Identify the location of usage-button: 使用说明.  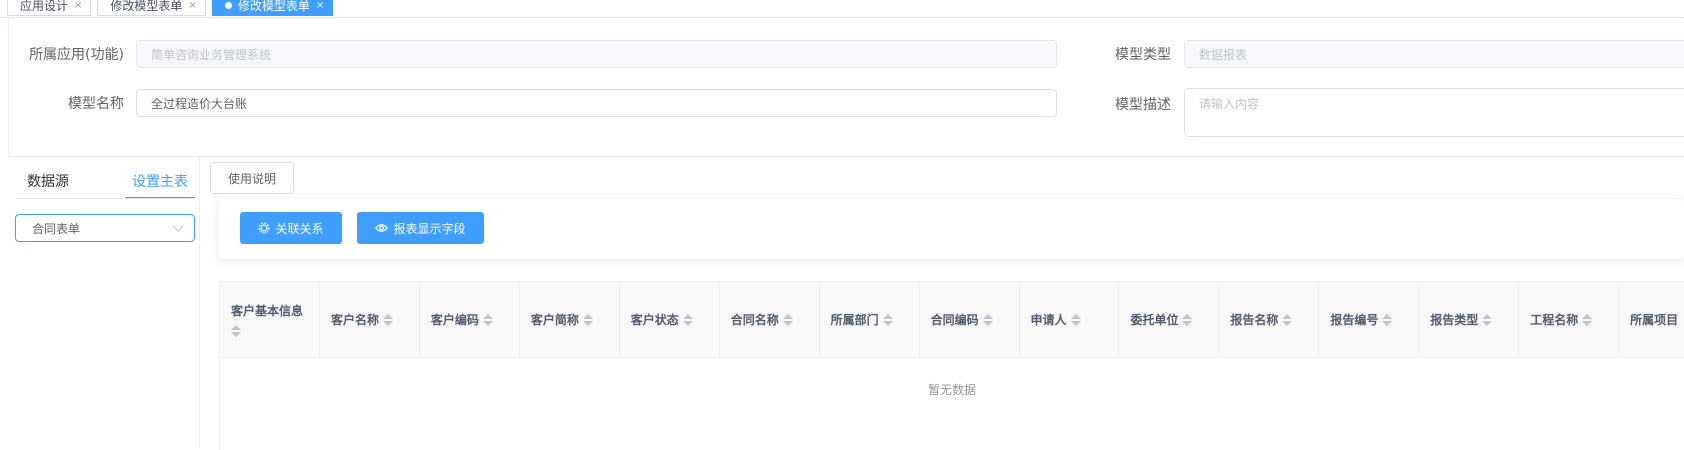
(252, 178).